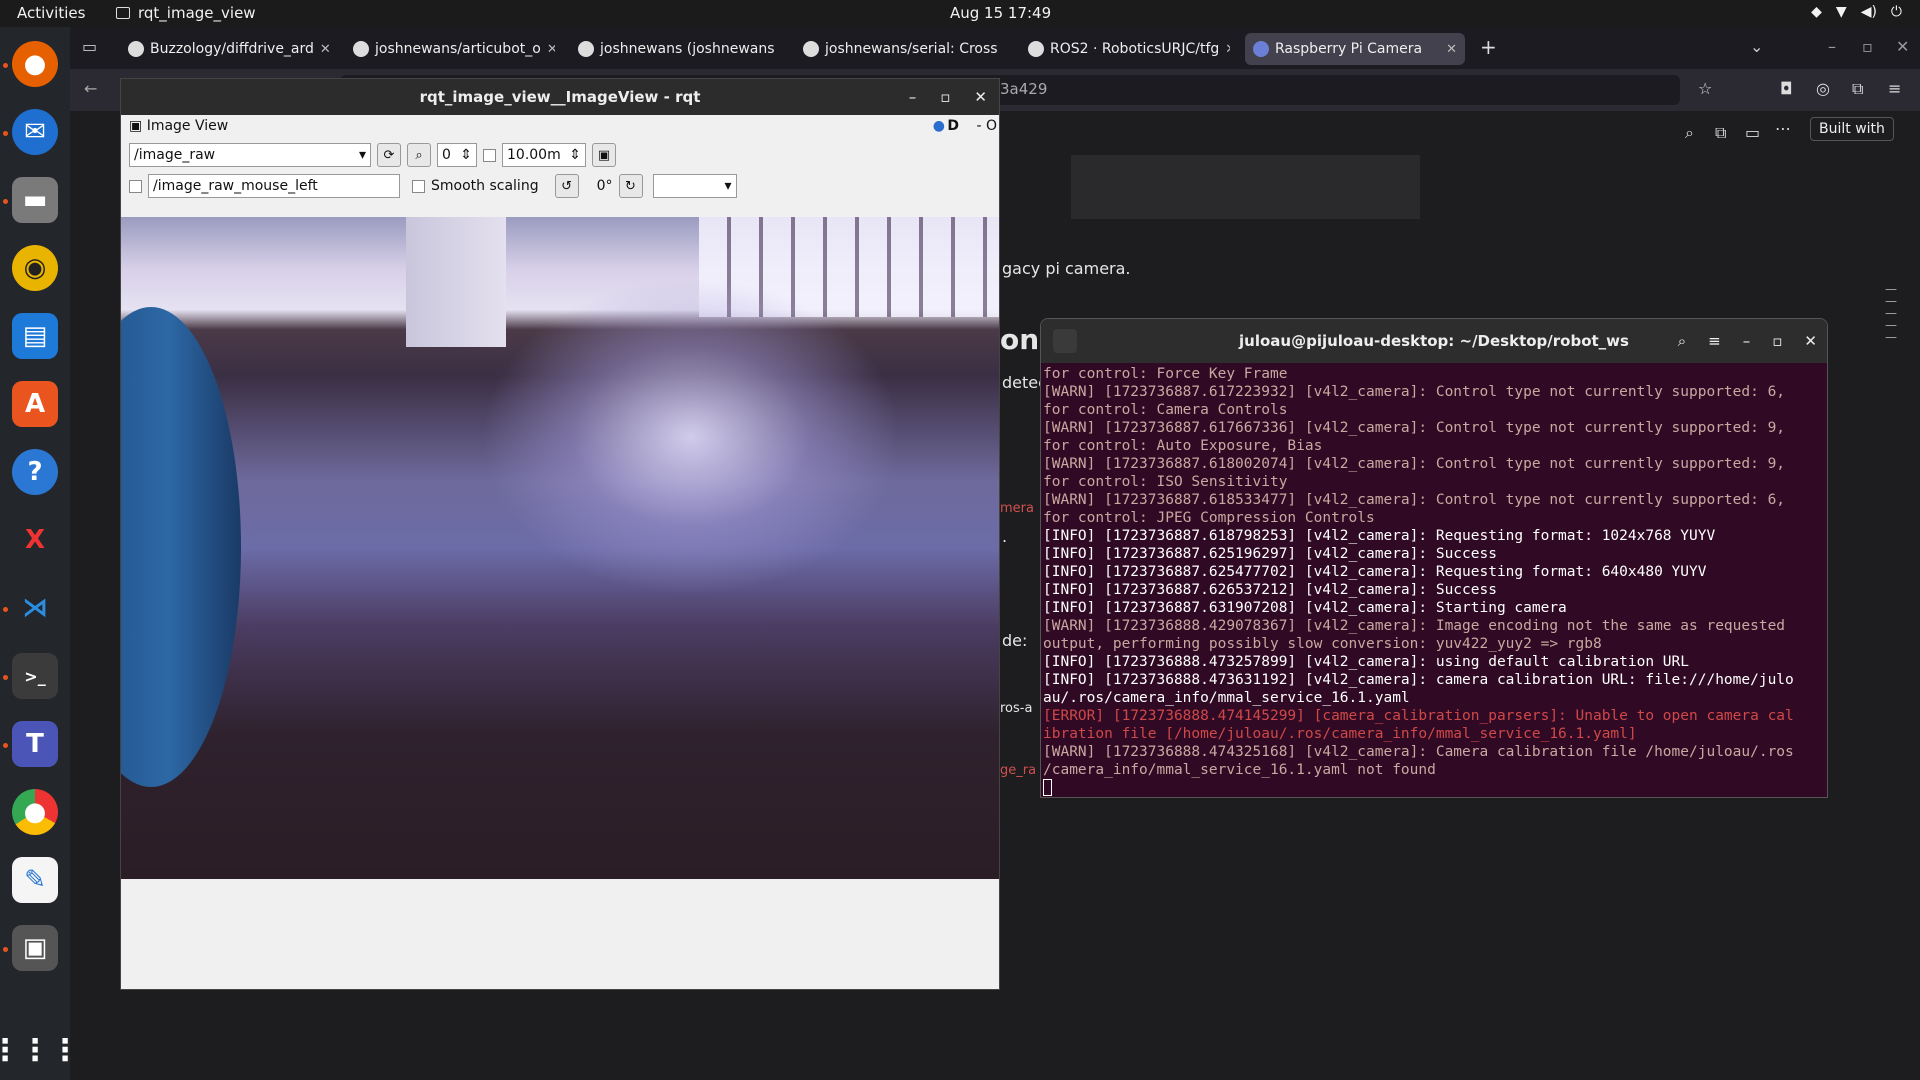 This screenshot has height=1080, width=1920. I want to click on refresh-icon: ⟳, so click(389, 155).